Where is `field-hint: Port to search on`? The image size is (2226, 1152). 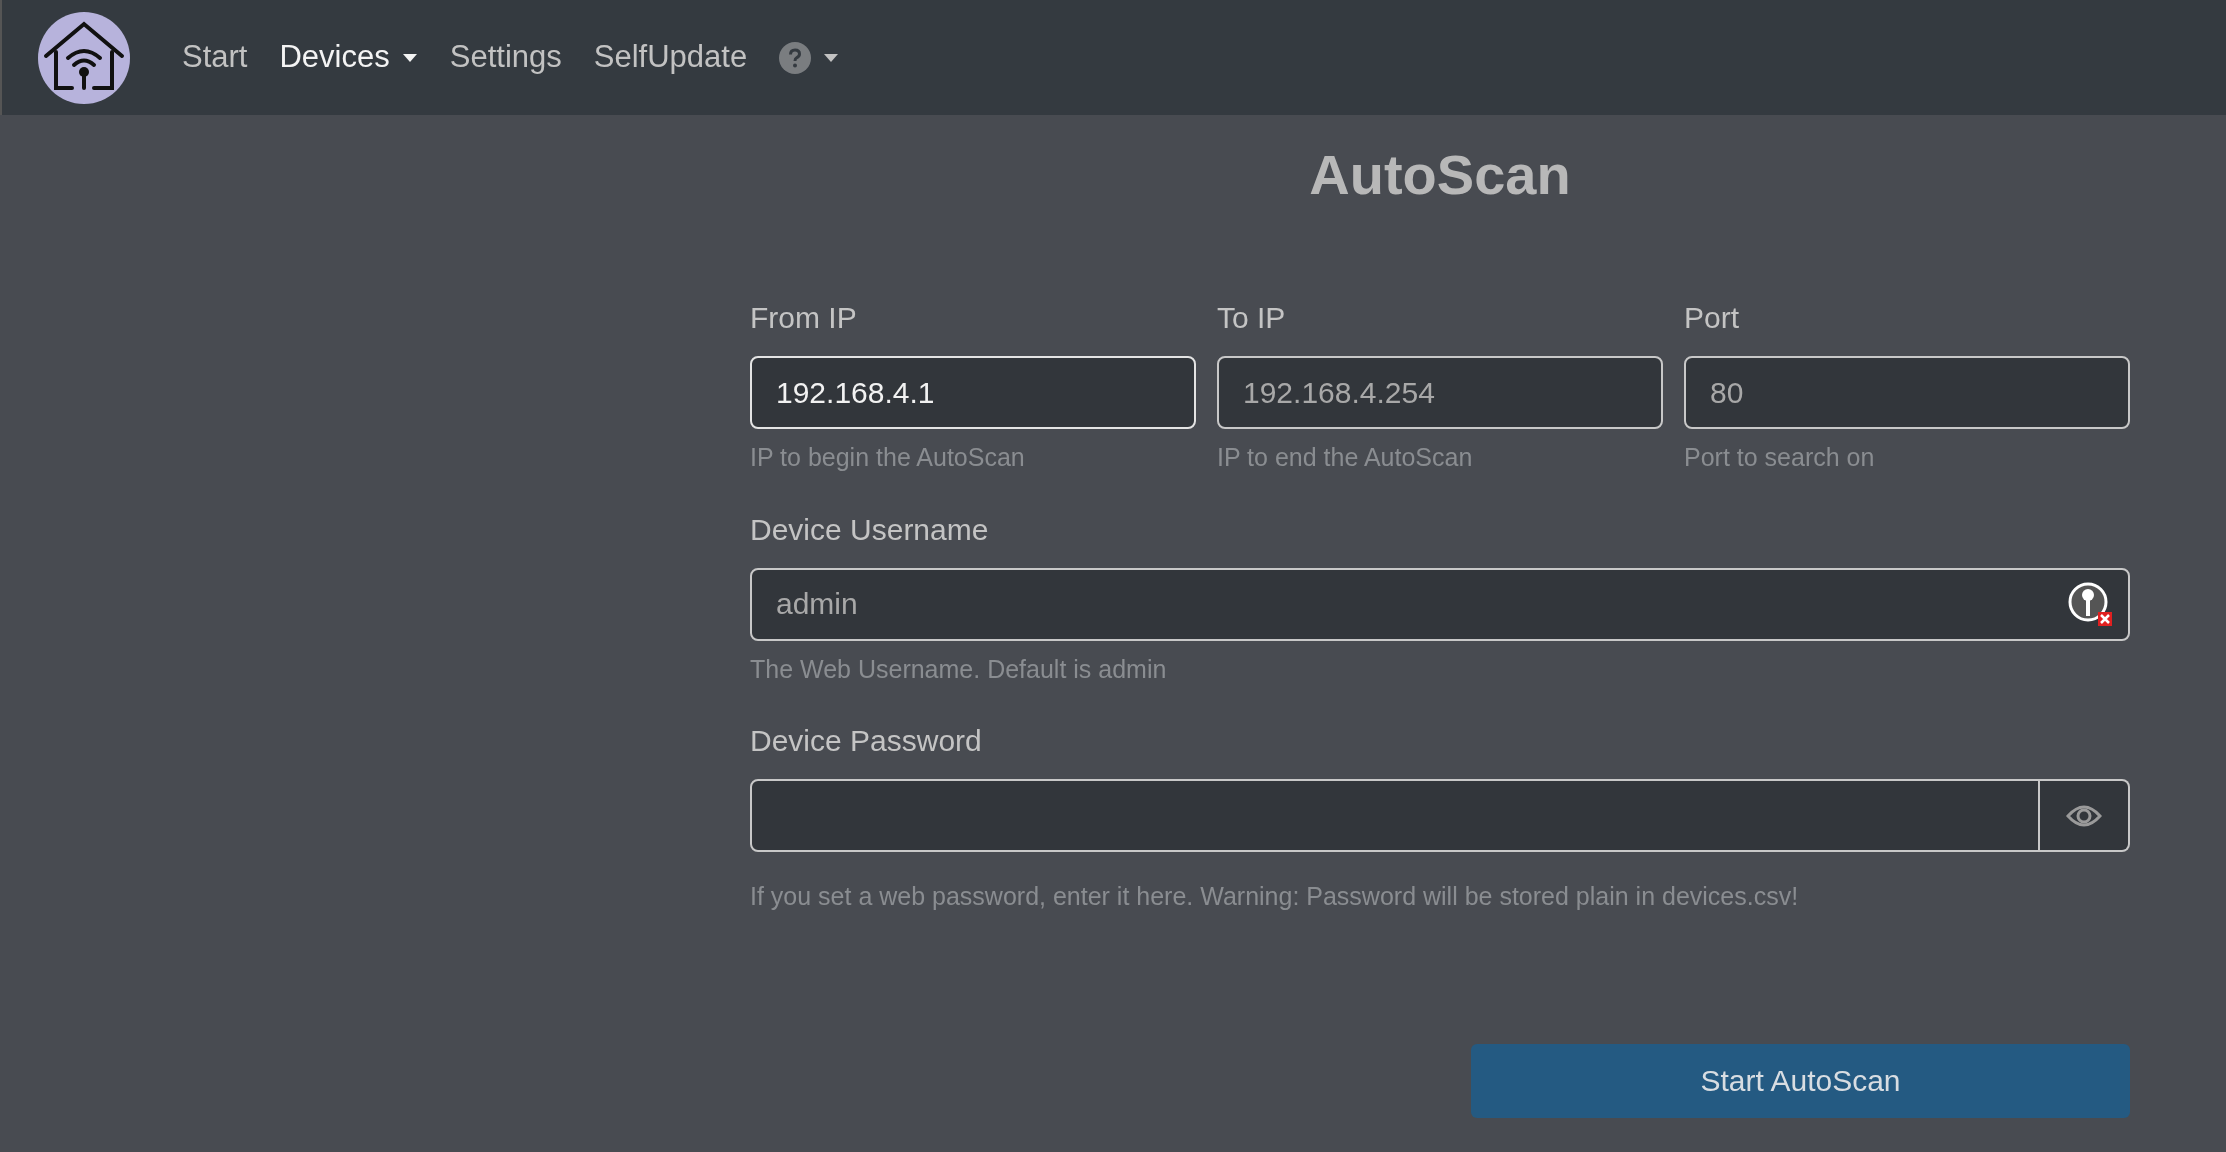
field-hint: Port to search on is located at coordinates (1780, 457).